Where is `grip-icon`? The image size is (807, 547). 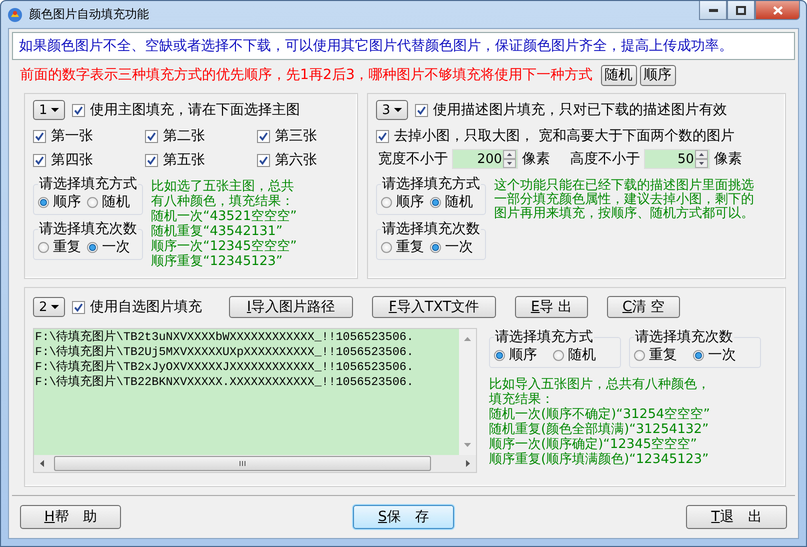
grip-icon is located at coordinates (242, 463).